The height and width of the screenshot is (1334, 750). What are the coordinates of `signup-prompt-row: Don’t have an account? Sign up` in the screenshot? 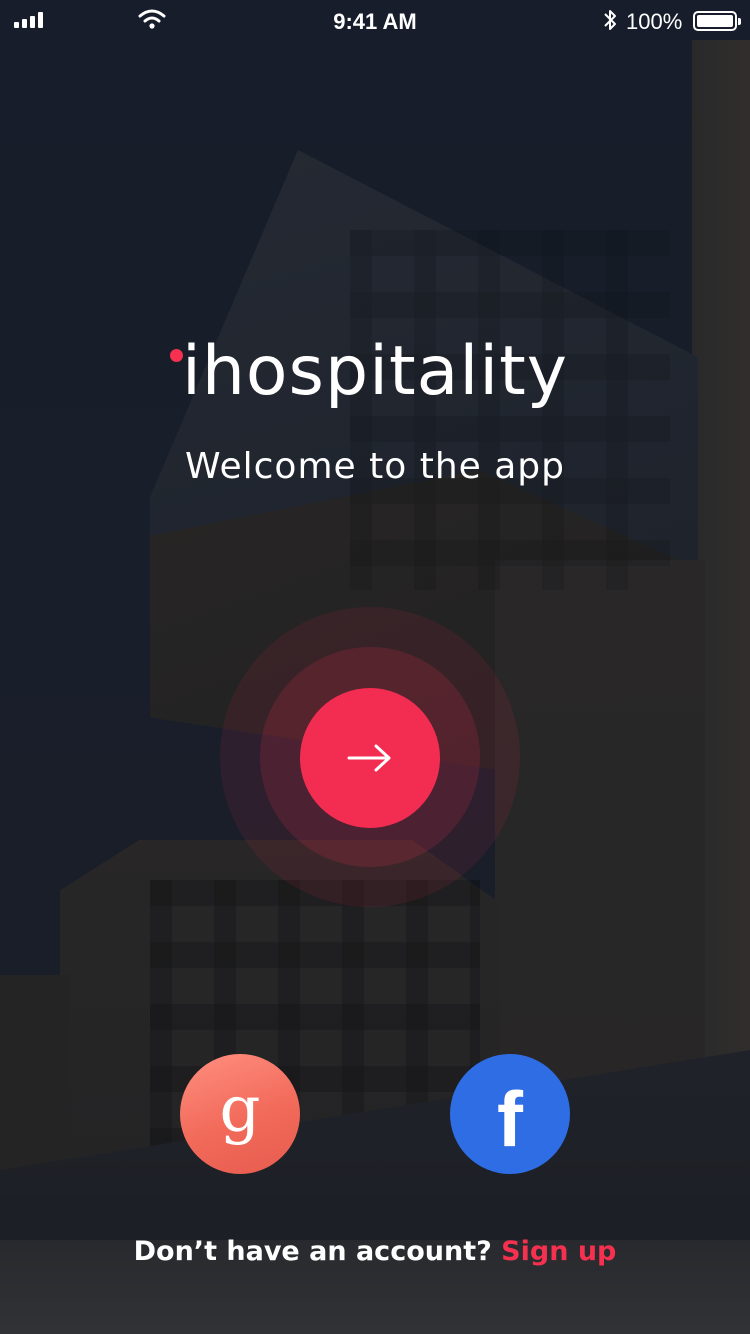 It's located at (375, 1251).